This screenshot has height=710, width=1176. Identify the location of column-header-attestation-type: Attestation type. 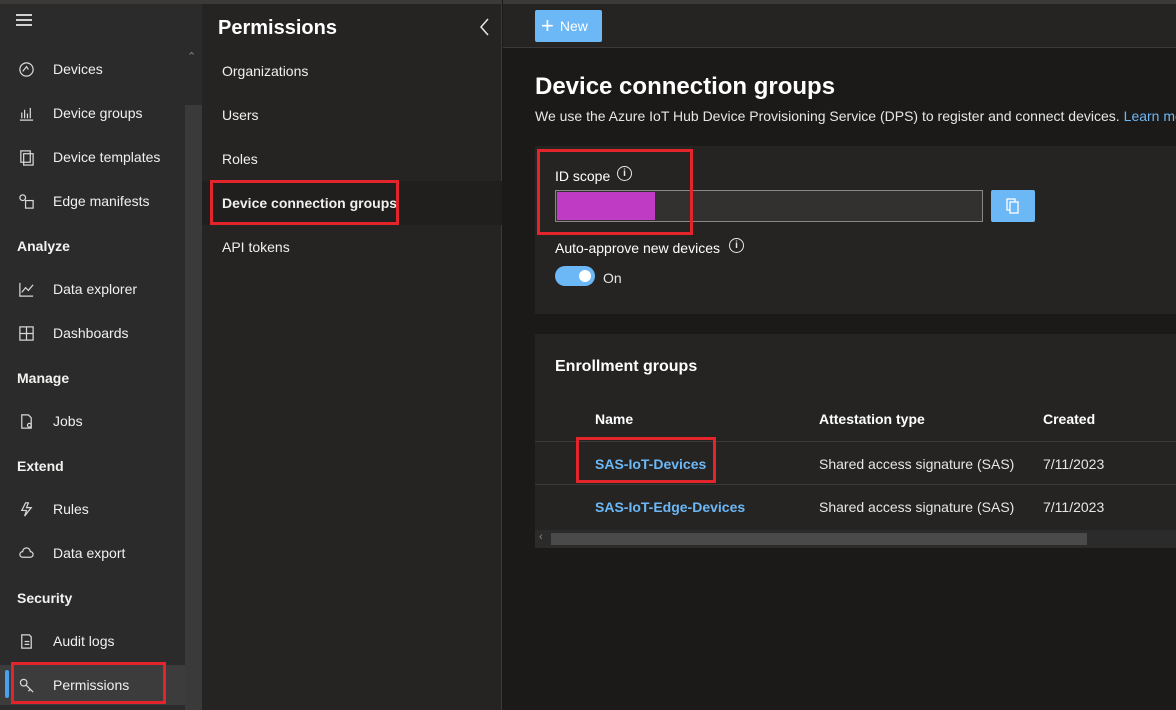
(872, 419).